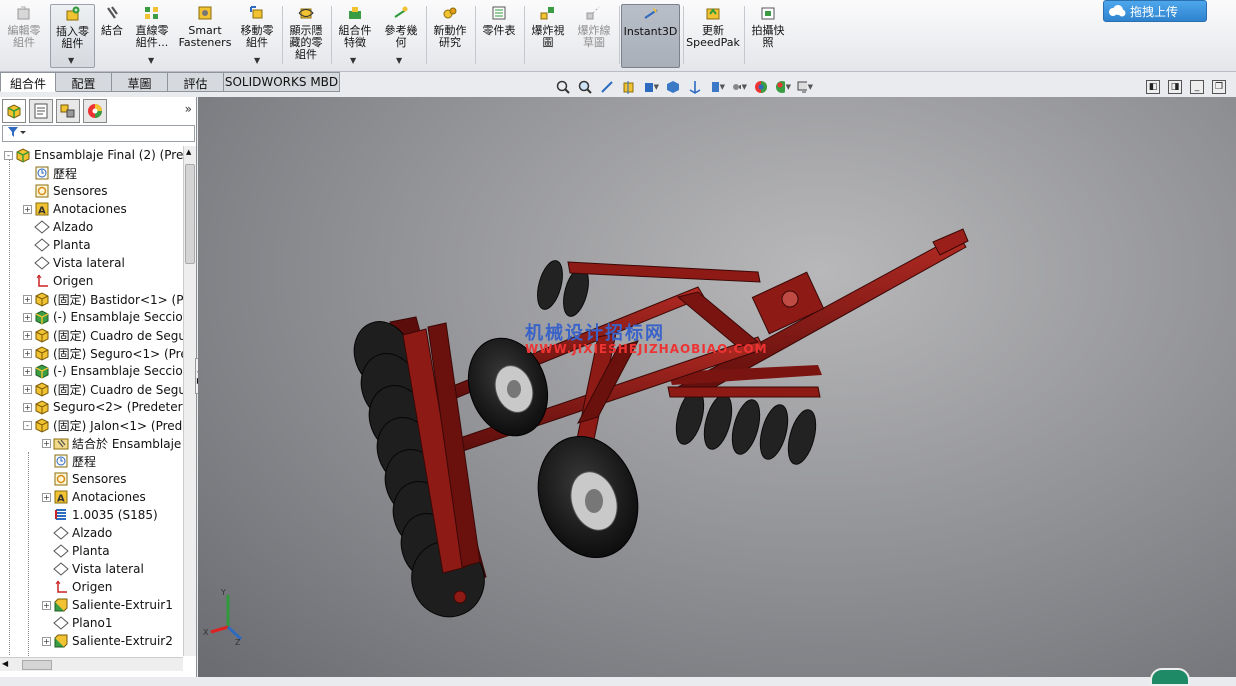 The image size is (1236, 686). Describe the element at coordinates (112, 641) in the screenshot. I see `tree-node: + Saliente-Extruir2` at that location.